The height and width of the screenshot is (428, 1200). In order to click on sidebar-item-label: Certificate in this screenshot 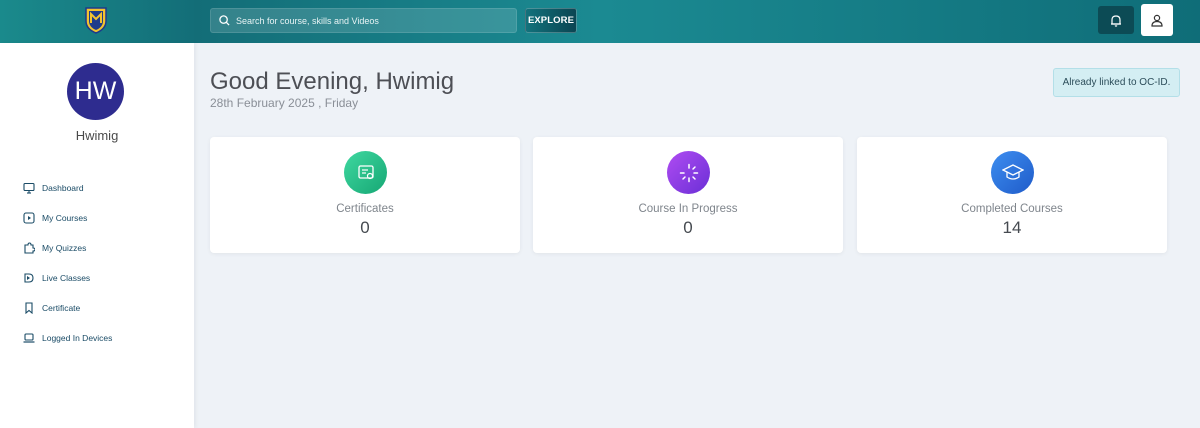, I will do `click(61, 308)`.